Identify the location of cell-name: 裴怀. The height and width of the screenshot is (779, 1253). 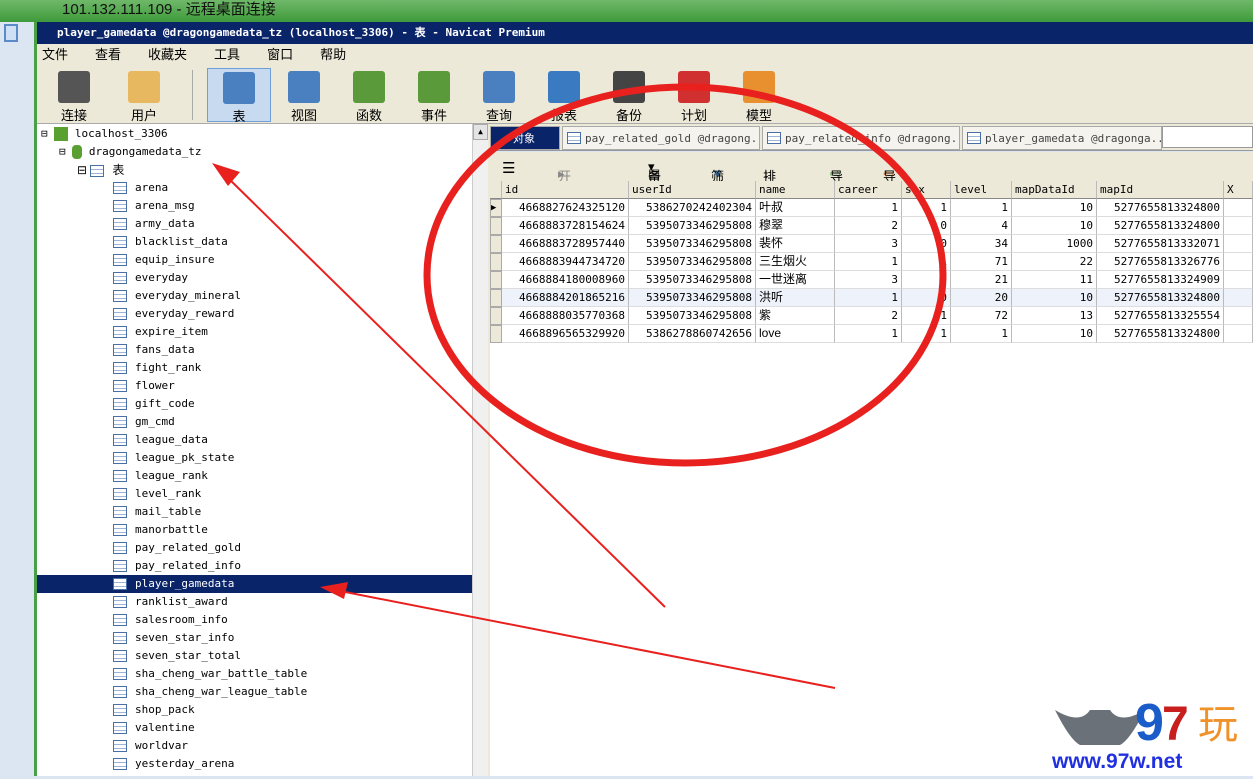
(795, 244).